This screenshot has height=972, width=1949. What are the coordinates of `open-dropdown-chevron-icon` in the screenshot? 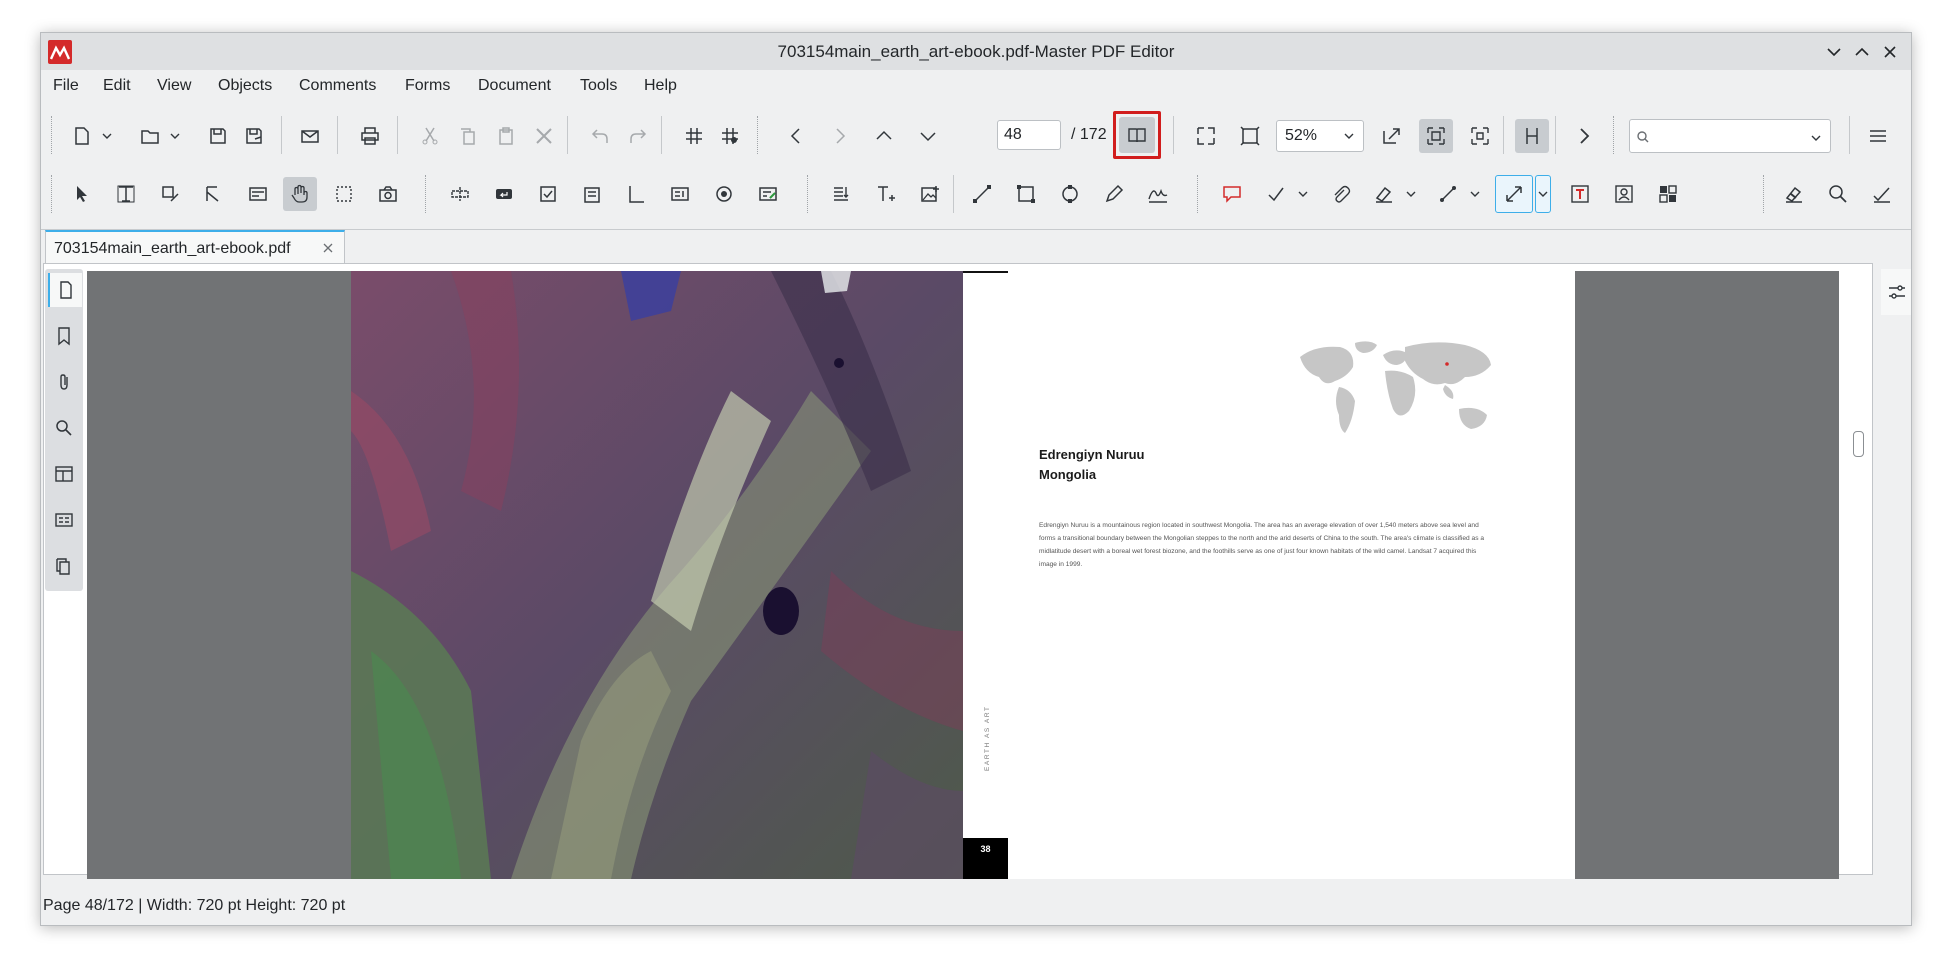 It's located at (175, 136).